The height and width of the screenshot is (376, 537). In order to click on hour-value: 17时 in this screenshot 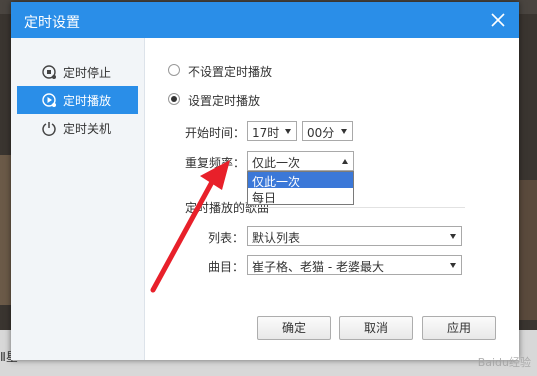, I will do `click(266, 133)`.